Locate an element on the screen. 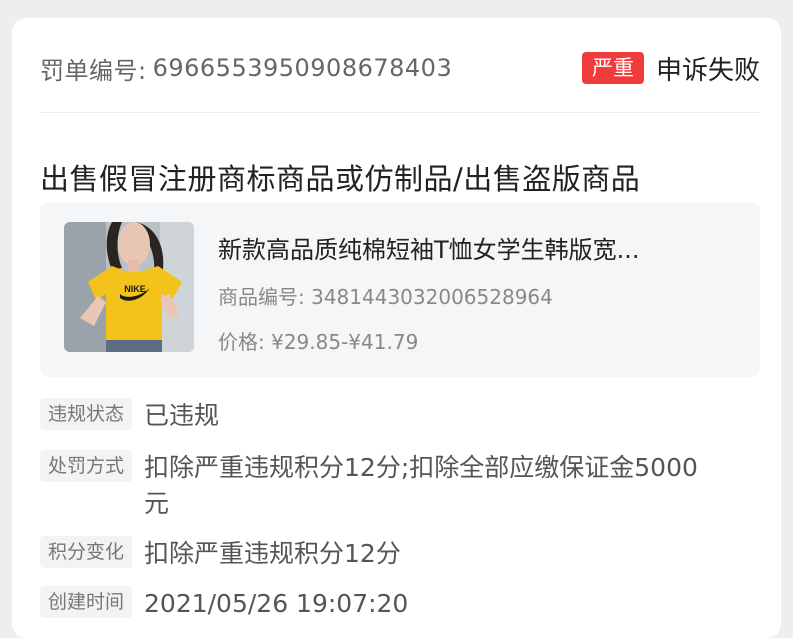 The image size is (793, 638). product-price-row: 价格: ¥29.85-¥41.79 is located at coordinates (478, 340).